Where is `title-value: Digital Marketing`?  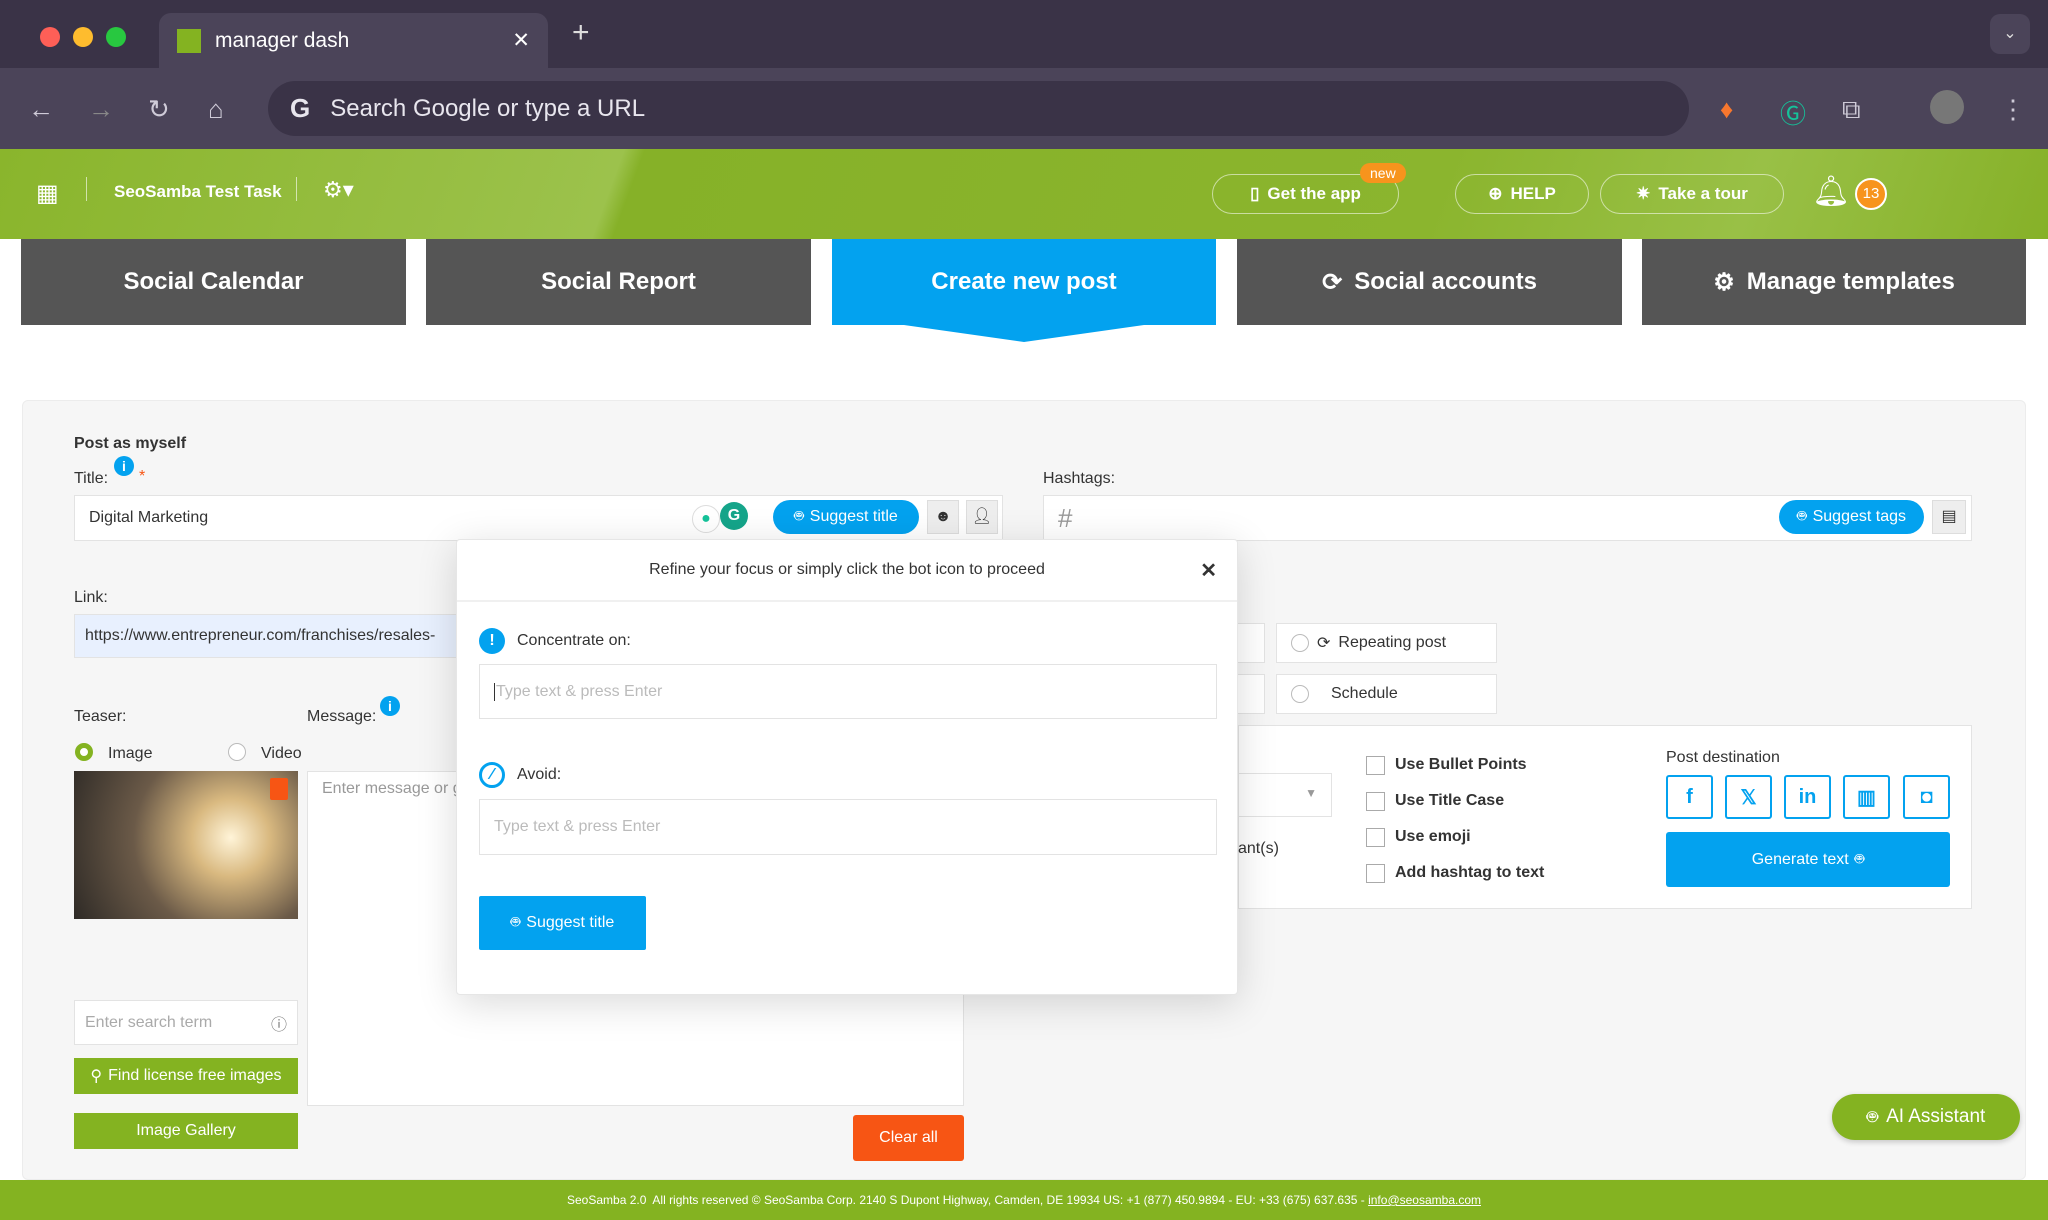
title-value: Digital Marketing is located at coordinates (149, 517).